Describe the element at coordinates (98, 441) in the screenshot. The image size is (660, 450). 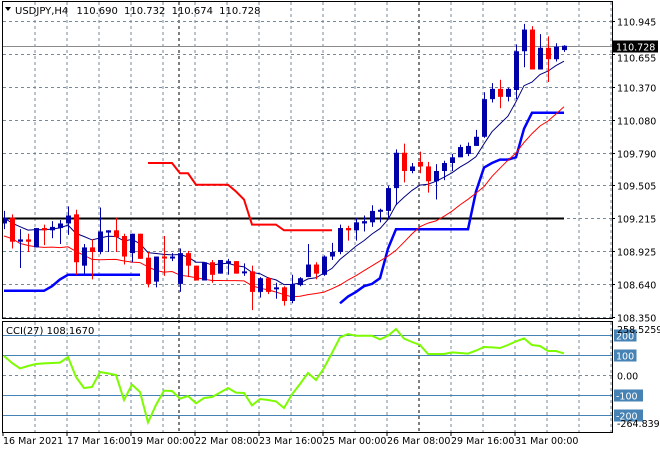
I see `time-tick-label: 17 Mar 16:00` at that location.